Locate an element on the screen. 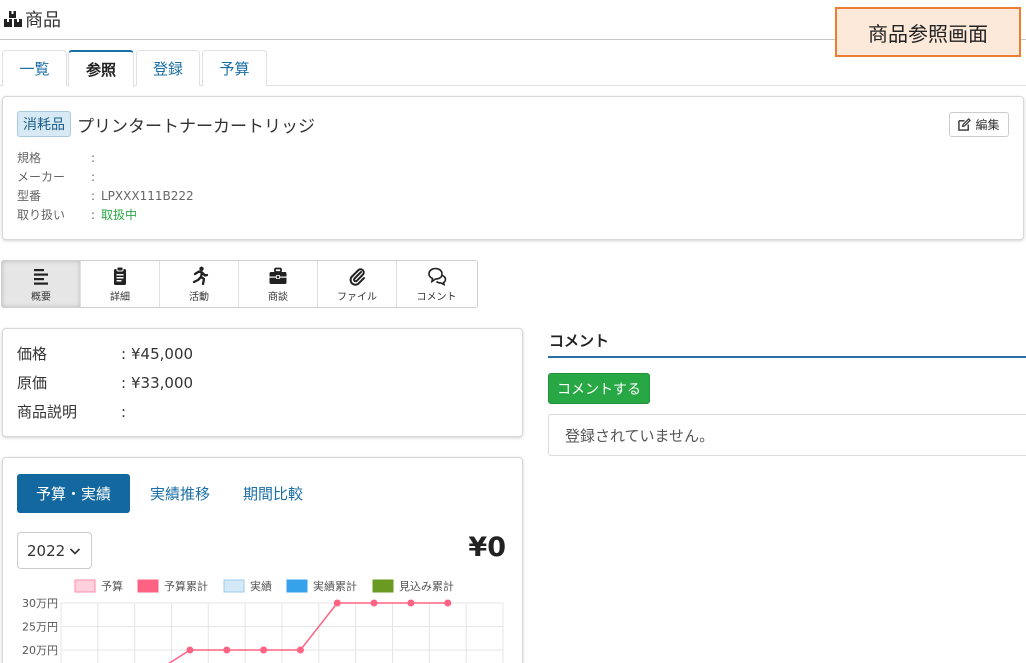 The width and height of the screenshot is (1026, 663). screen-name-callout: 商品参照画面 is located at coordinates (928, 32).